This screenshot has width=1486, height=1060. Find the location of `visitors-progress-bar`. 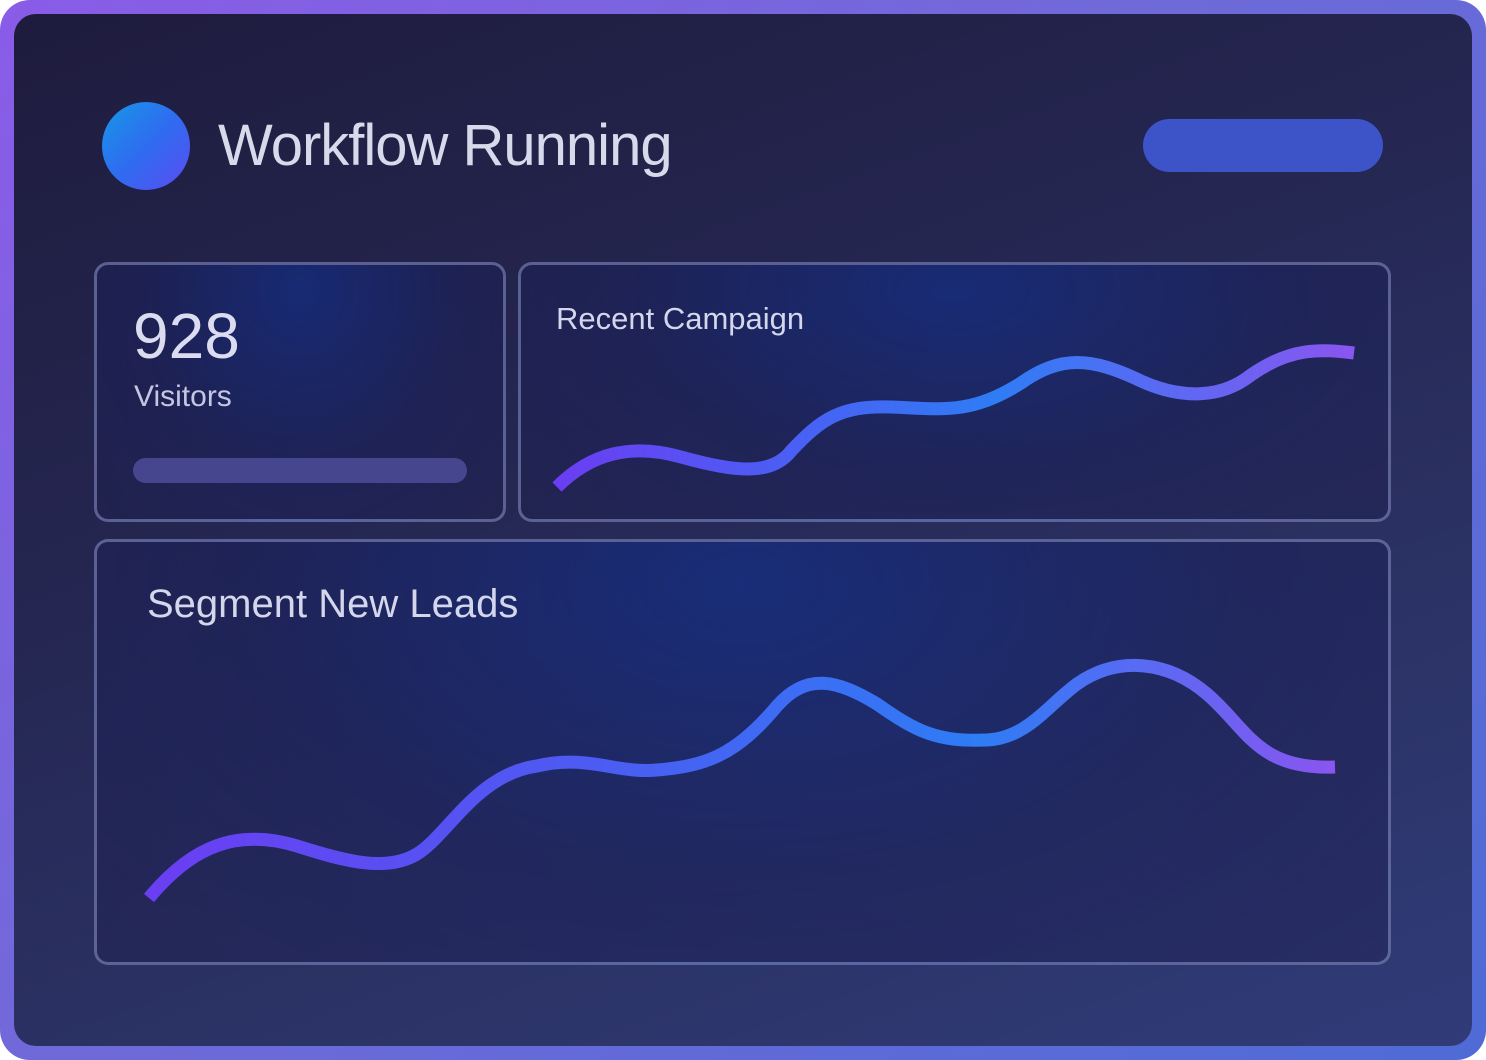

visitors-progress-bar is located at coordinates (300, 470).